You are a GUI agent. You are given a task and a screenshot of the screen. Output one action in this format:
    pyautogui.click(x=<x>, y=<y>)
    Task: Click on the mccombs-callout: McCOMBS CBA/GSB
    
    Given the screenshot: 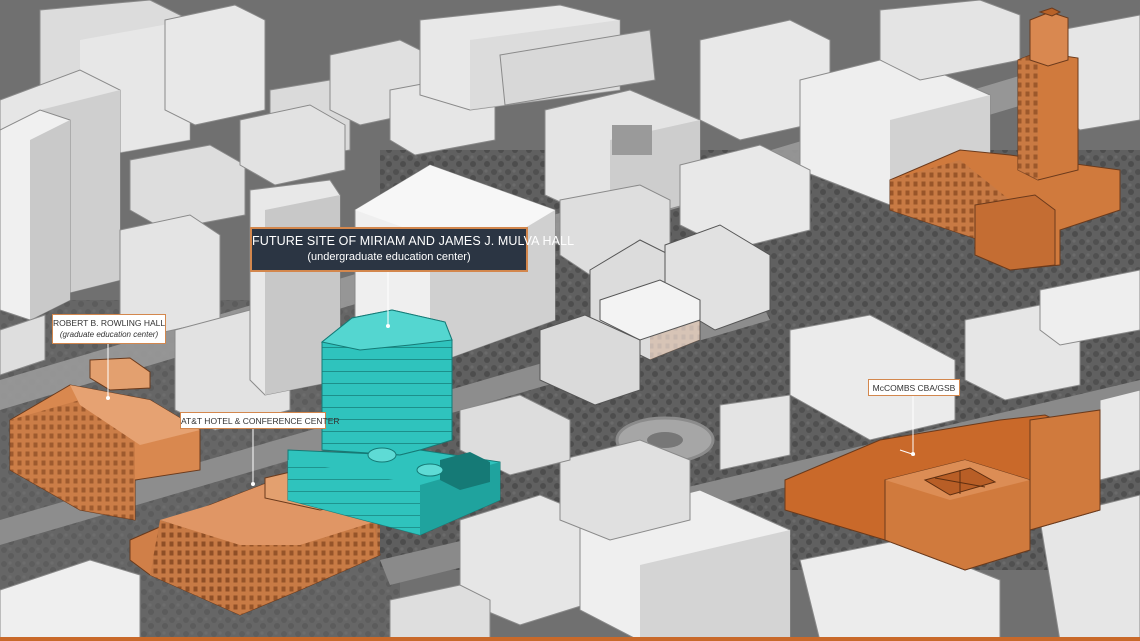 What is the action you would take?
    pyautogui.click(x=914, y=387)
    